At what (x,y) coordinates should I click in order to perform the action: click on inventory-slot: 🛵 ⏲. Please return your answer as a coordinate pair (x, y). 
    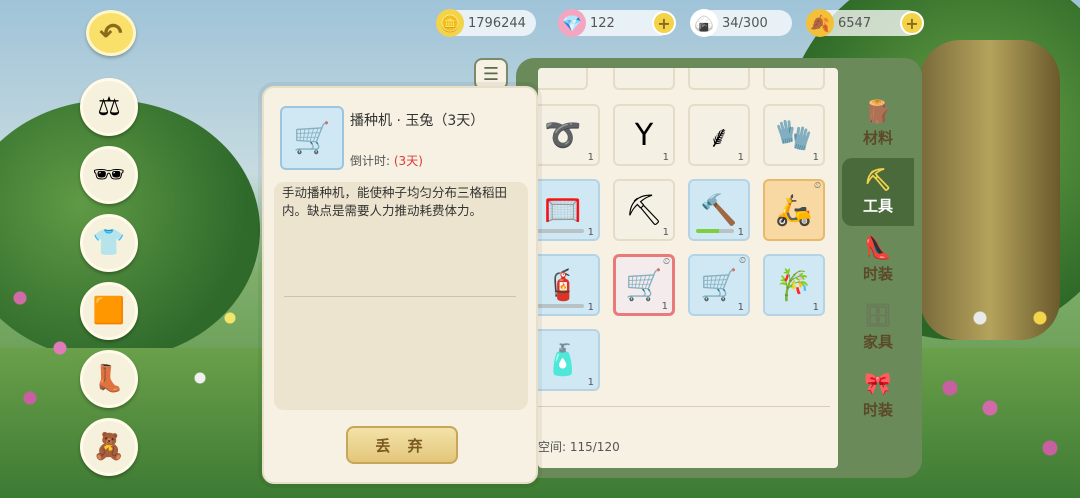
    Looking at the image, I should click on (794, 210).